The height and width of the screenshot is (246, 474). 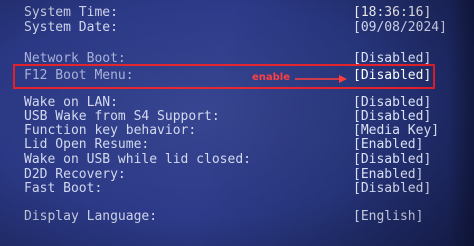 What do you see at coordinates (234, 116) in the screenshot?
I see `setting-usb-wake-s4: USB Wake from S4 Support: [Disabled]` at bounding box center [234, 116].